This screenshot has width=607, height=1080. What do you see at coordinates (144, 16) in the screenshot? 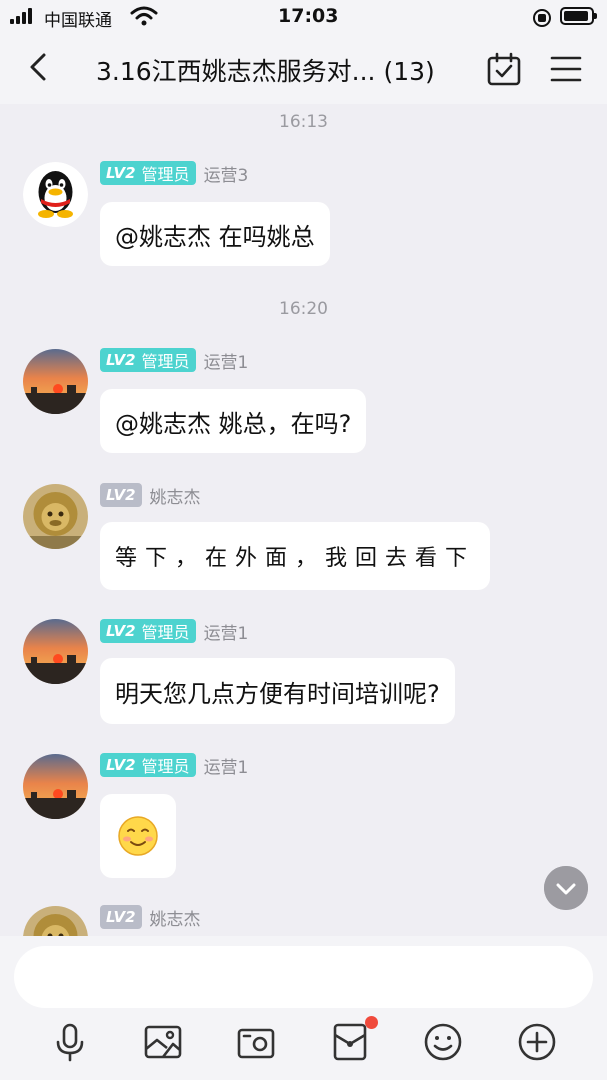
I see `wifi-icon` at bounding box center [144, 16].